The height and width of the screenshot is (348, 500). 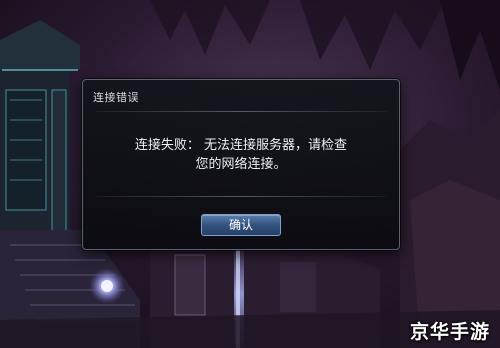 What do you see at coordinates (241, 155) in the screenshot?
I see `error-message: 连接失败： 无法连接服务器，请检查 您的网络连接。` at bounding box center [241, 155].